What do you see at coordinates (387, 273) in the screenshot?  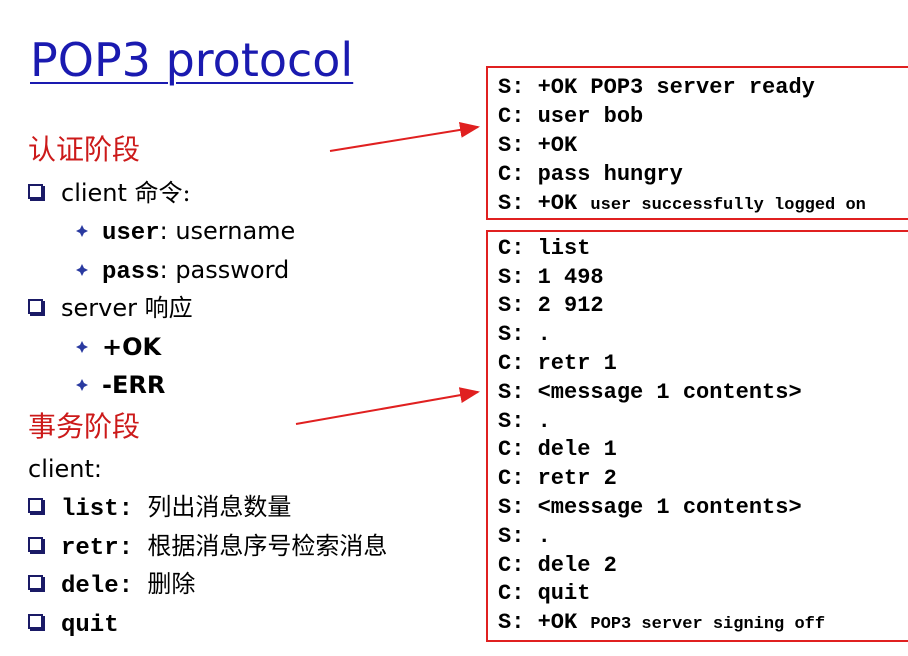 I see `pointer-arrows` at bounding box center [387, 273].